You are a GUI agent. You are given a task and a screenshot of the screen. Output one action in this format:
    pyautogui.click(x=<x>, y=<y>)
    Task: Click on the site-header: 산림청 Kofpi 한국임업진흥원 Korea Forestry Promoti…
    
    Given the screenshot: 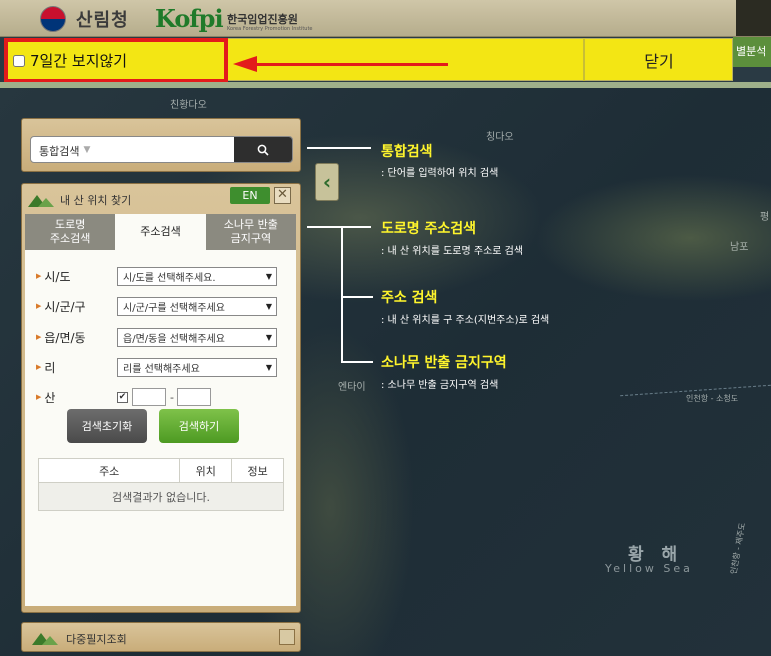 What is the action you would take?
    pyautogui.click(x=385, y=18)
    